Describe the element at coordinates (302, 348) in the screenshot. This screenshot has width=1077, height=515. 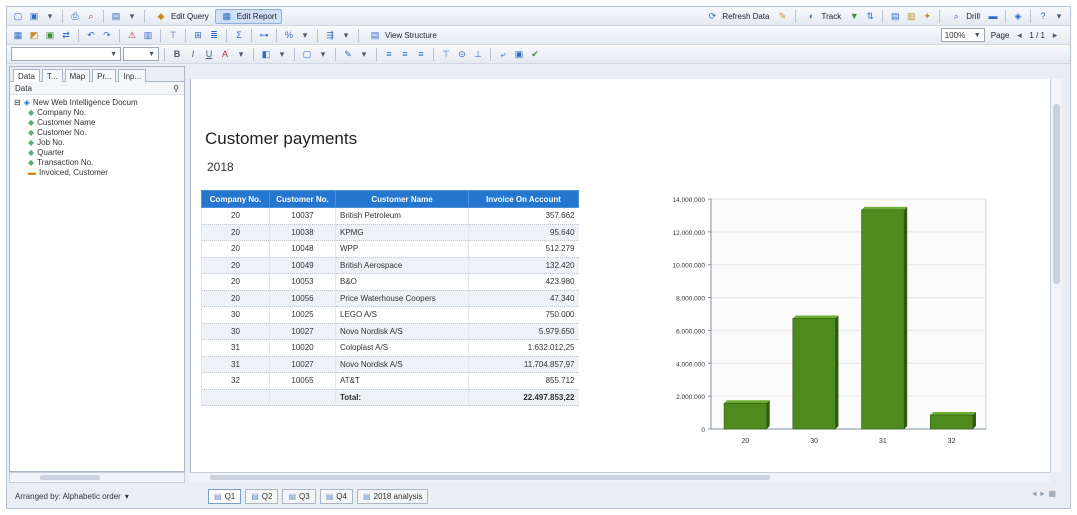
I see `table-cell: 10020` at that location.